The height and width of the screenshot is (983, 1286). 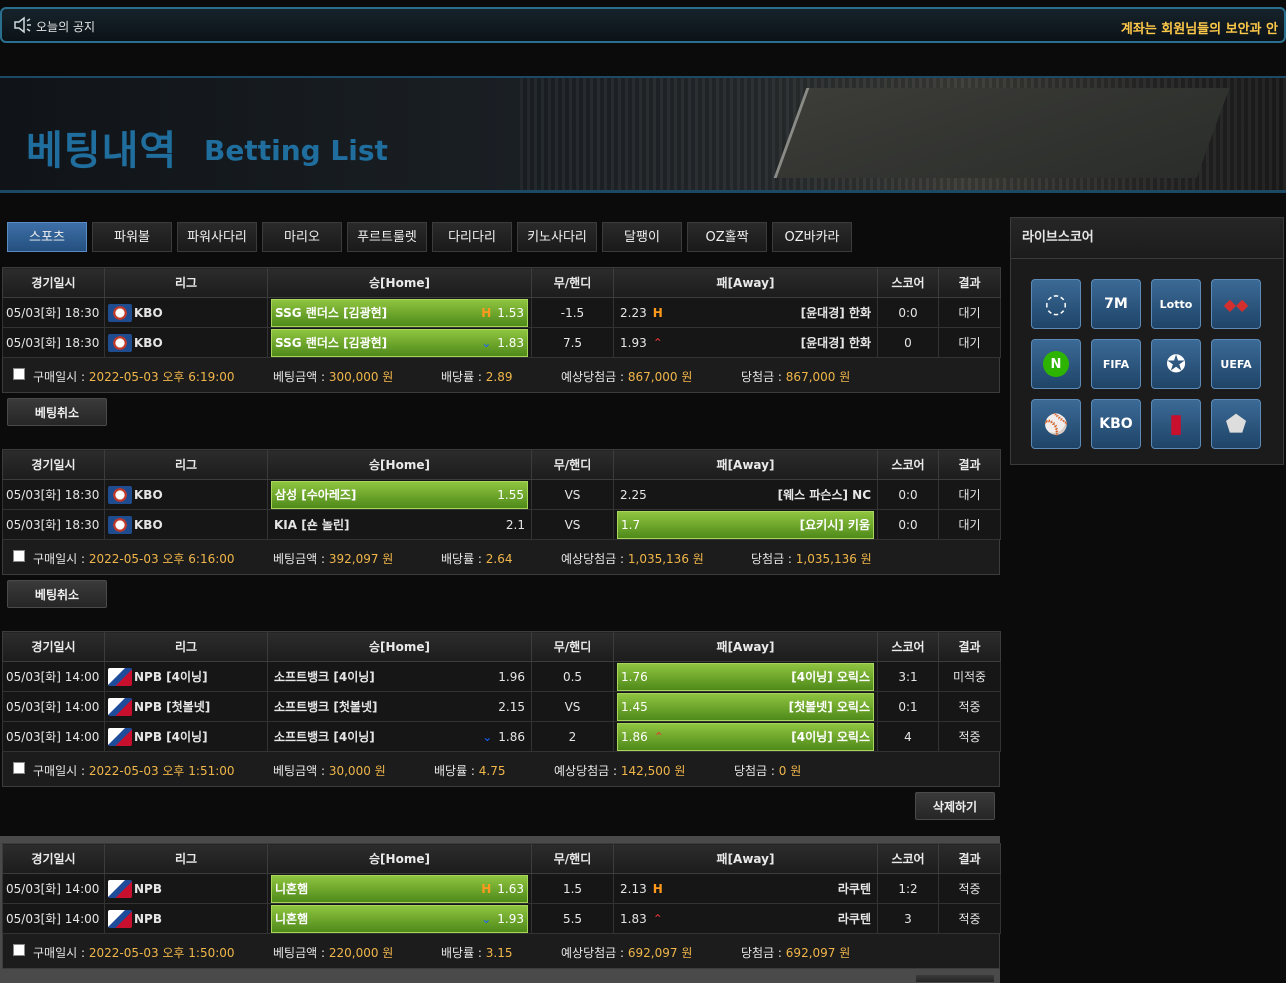 I want to click on away-cell: 1.93 ⌃ [윤대경] 한화, so click(x=745, y=342).